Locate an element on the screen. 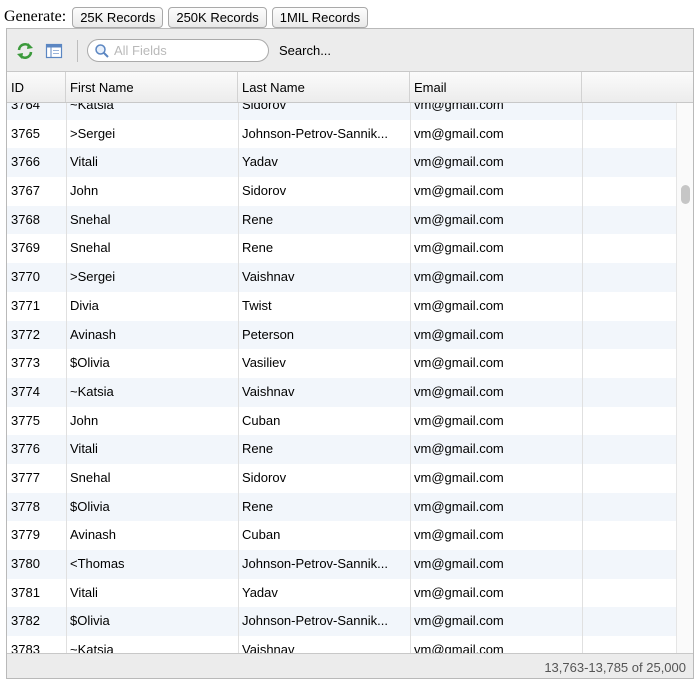  table-row: 3773 $Olivia Vasiliev vm@gmail.com is located at coordinates (341, 363).